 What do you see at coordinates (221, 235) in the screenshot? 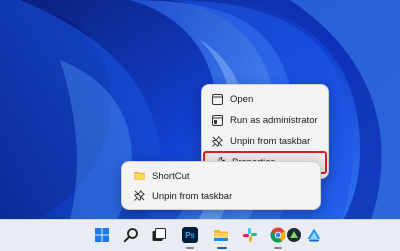
I see `file-explorer-icon` at bounding box center [221, 235].